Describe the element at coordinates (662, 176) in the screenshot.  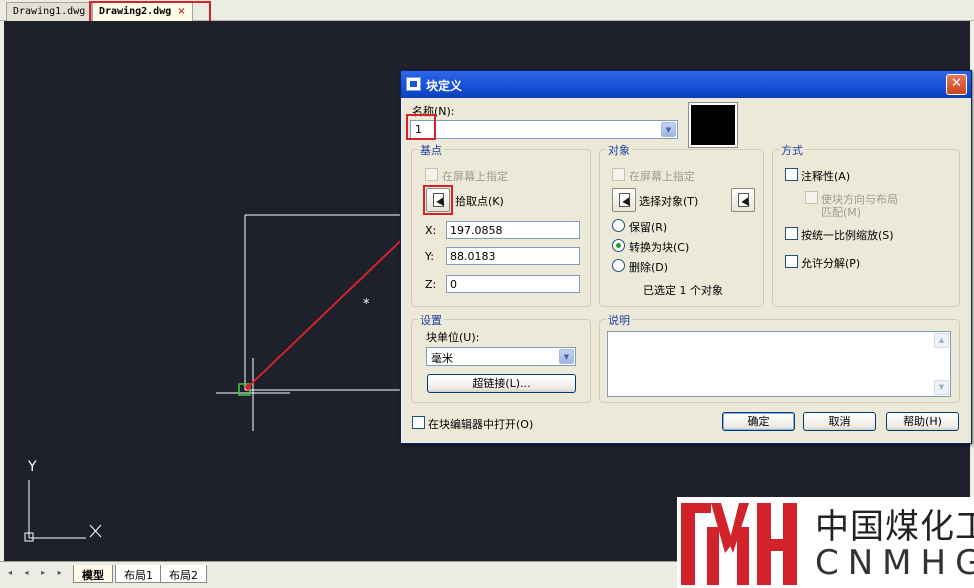
I see `objects-specify-on-screen-label: 在屏幕上指定` at that location.